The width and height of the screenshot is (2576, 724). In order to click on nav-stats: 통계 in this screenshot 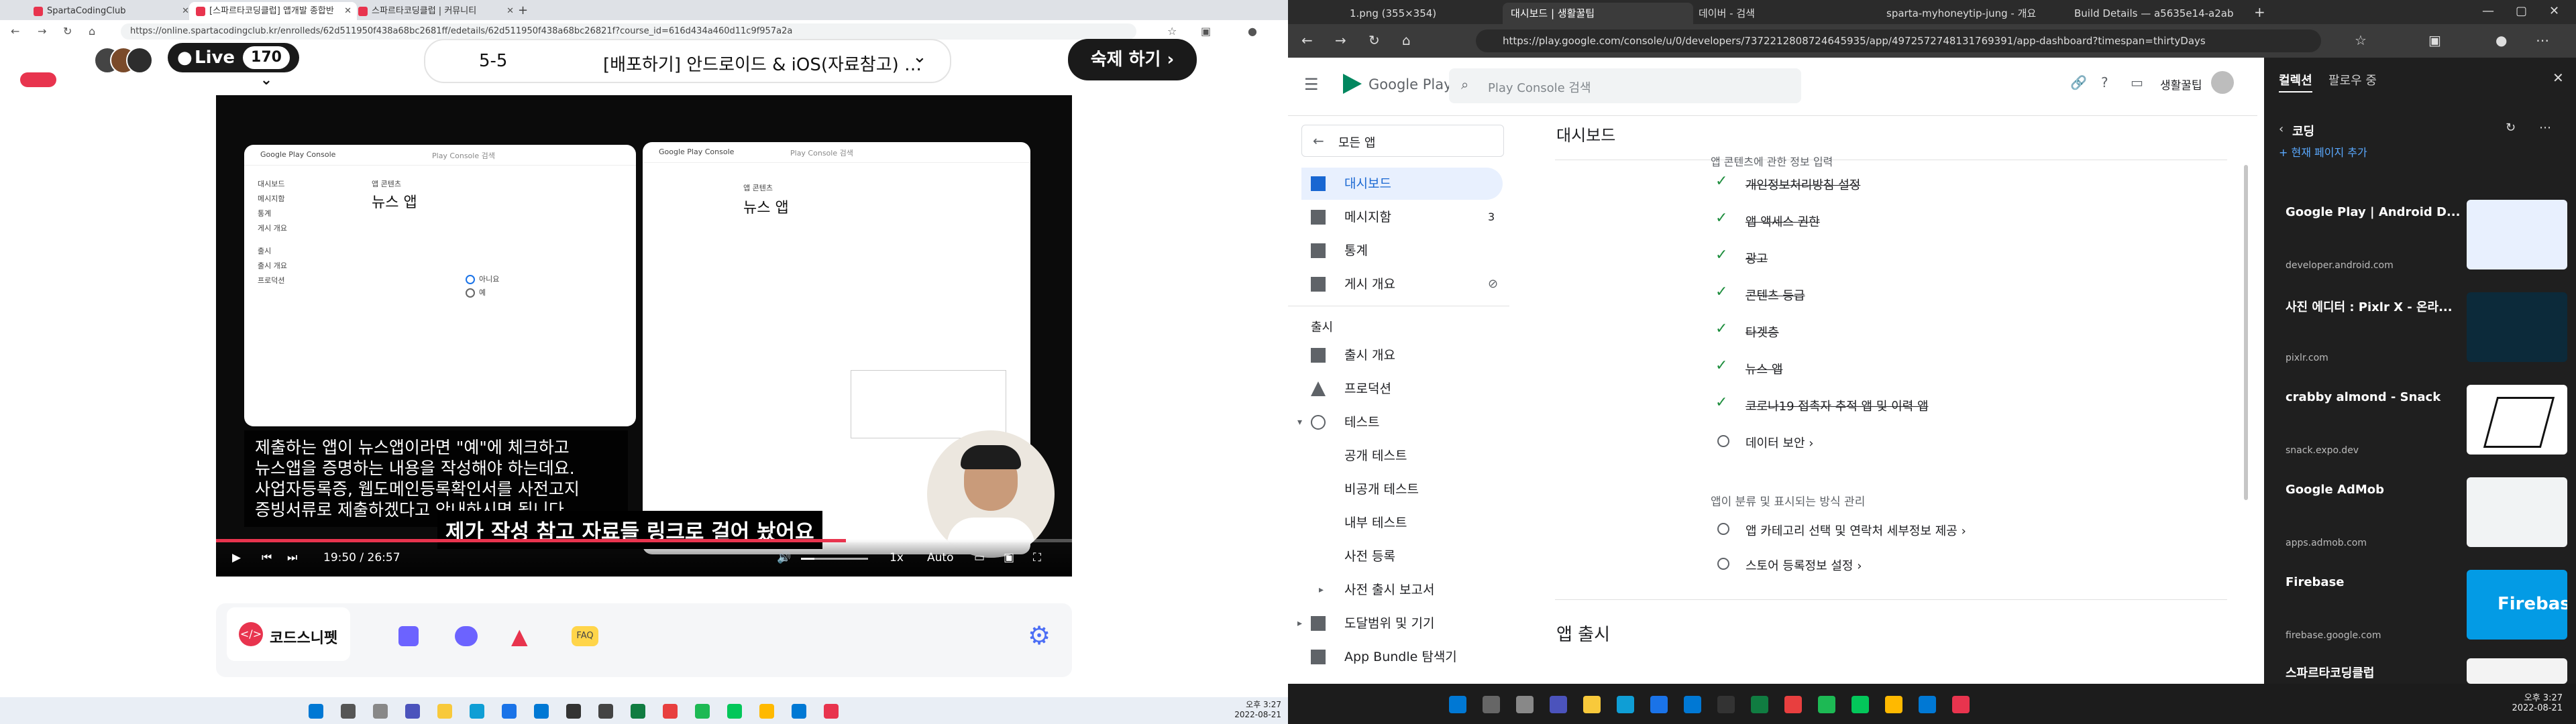, I will do `click(1402, 251)`.